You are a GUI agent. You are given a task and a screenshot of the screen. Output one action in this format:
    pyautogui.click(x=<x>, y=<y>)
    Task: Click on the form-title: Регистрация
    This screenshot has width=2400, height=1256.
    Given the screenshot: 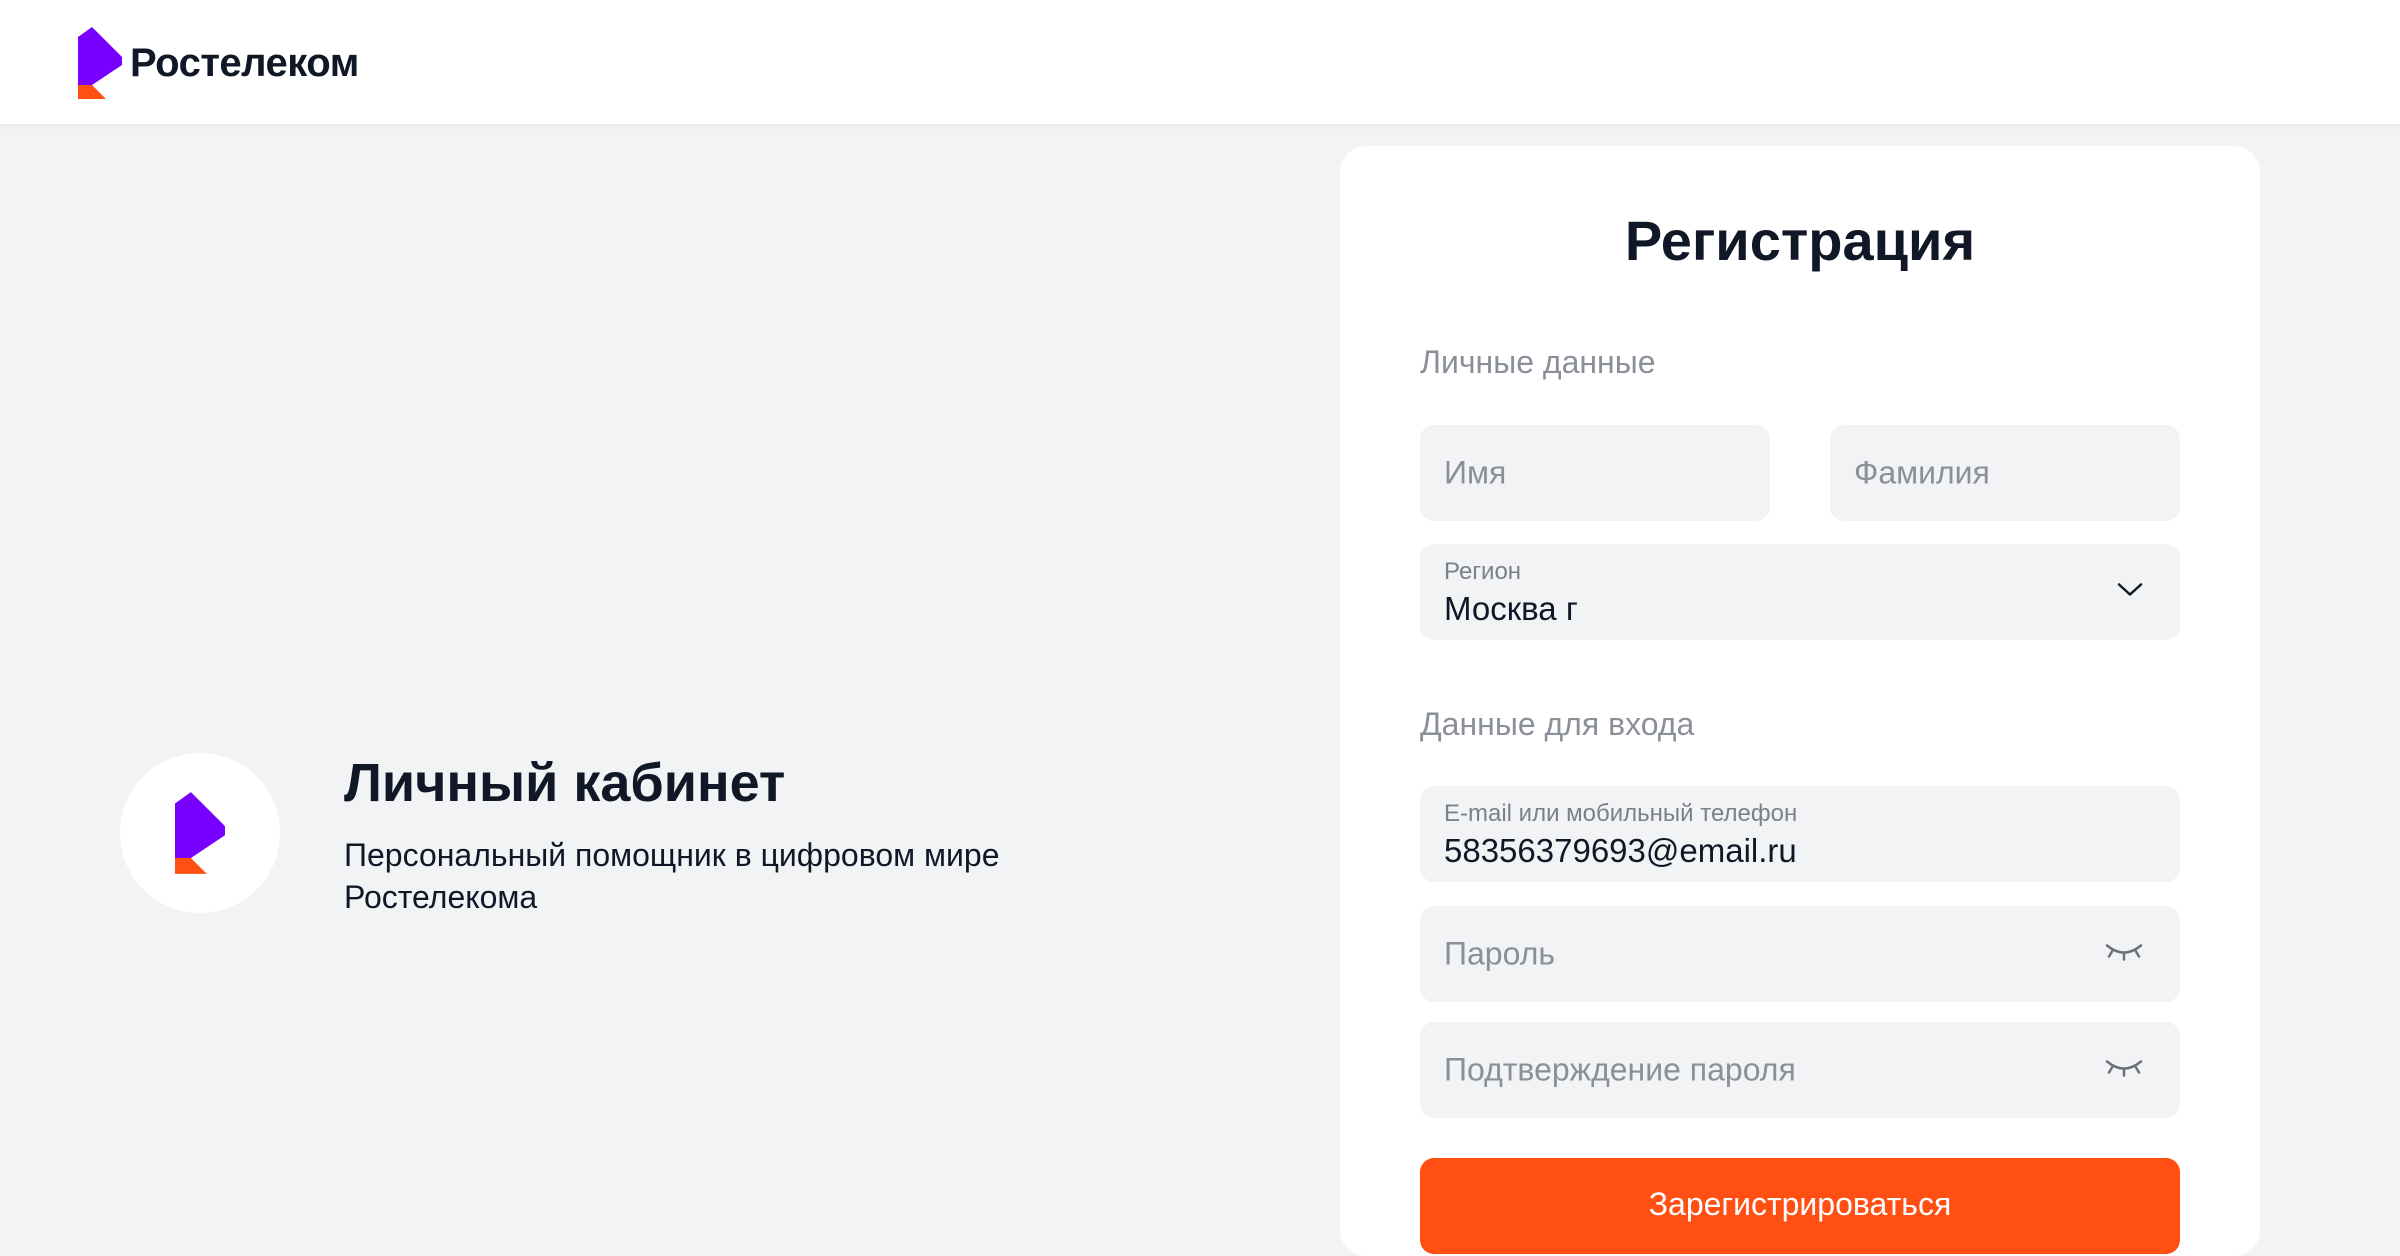 What is the action you would take?
    pyautogui.click(x=1800, y=240)
    